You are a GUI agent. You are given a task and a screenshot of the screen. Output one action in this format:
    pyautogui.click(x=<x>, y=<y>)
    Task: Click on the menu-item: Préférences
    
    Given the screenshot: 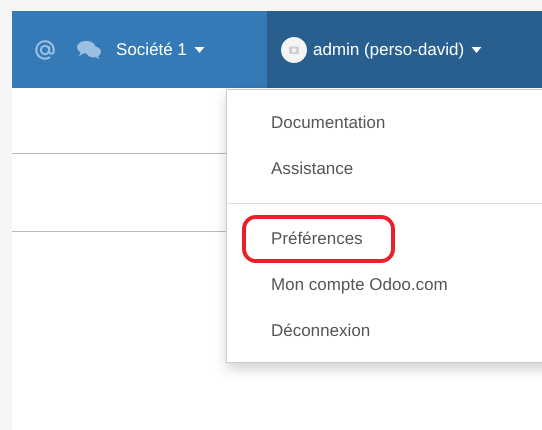 What is the action you would take?
    pyautogui.click(x=318, y=239)
    